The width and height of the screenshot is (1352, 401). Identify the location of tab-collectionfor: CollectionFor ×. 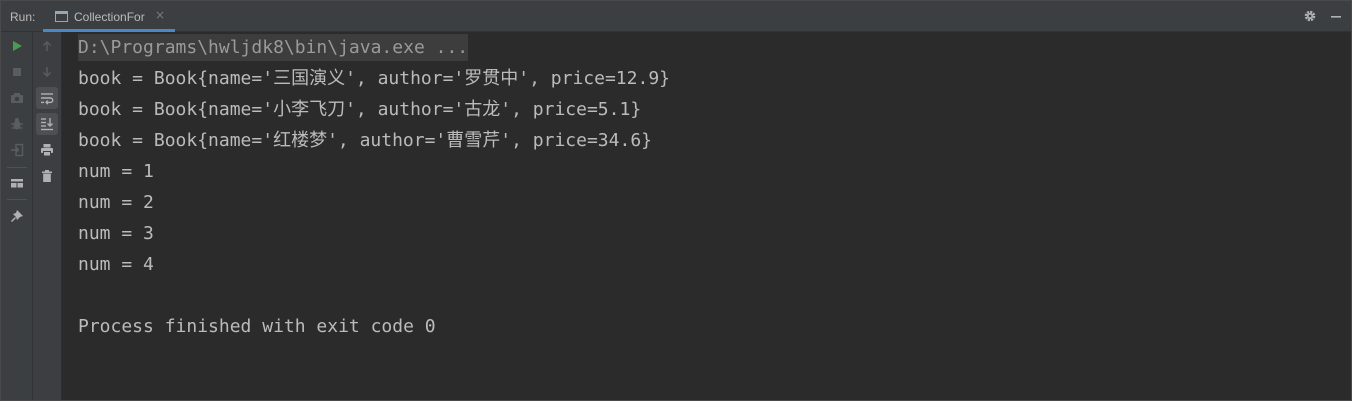
(109, 18).